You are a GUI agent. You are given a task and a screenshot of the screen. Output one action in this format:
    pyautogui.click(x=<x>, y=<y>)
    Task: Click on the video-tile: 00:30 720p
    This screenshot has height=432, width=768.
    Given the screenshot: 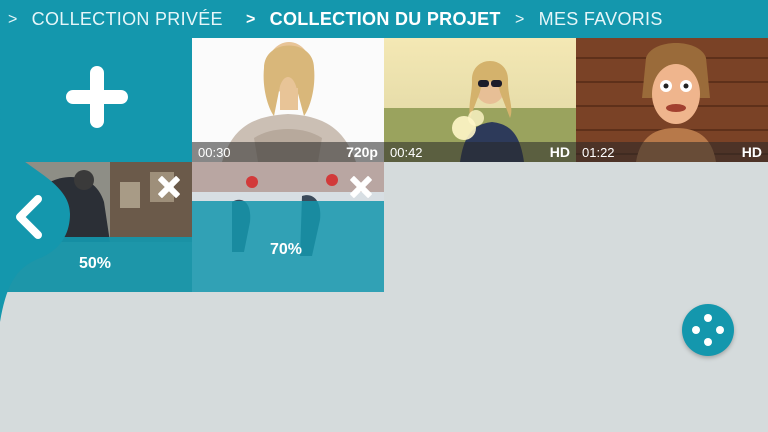 What is the action you would take?
    pyautogui.click(x=288, y=100)
    